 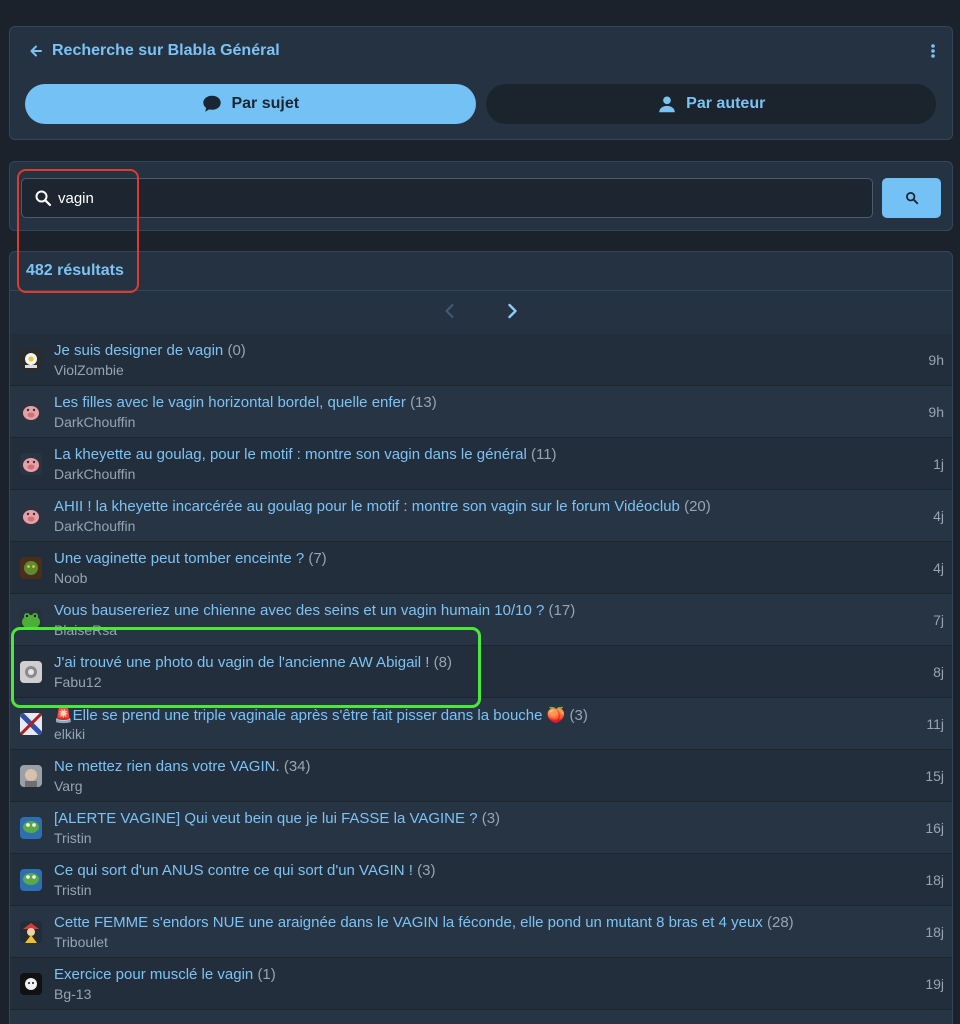 What do you see at coordinates (697, 506) in the screenshot?
I see `reply-count: (20)` at bounding box center [697, 506].